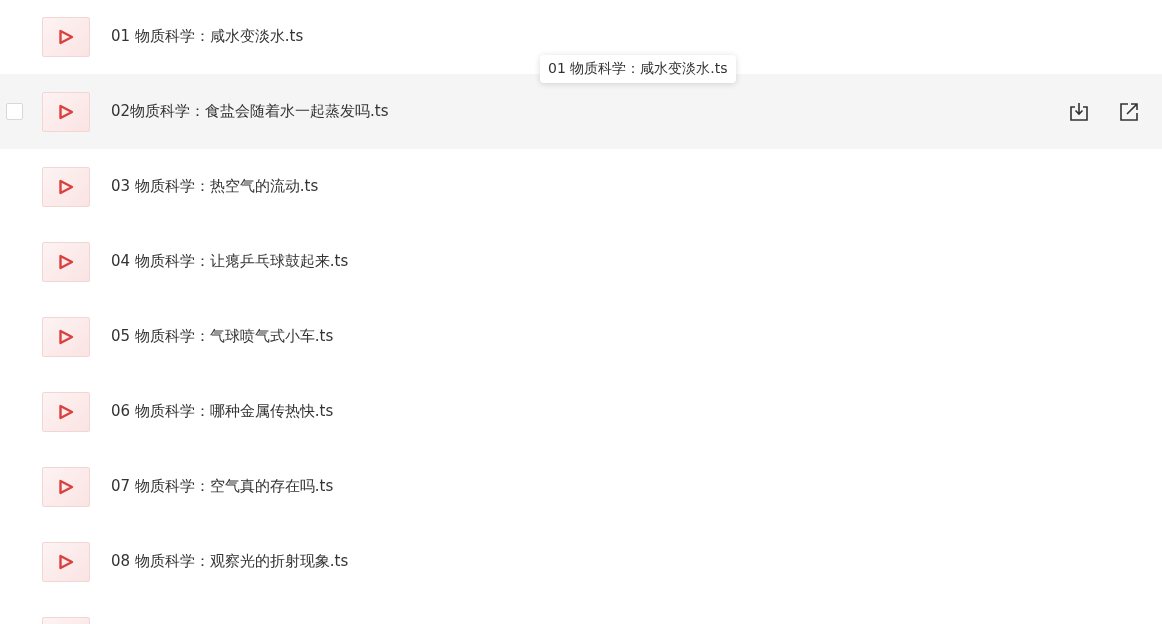 This screenshot has width=1162, height=624. Describe the element at coordinates (638, 69) in the screenshot. I see `tooltip: 01 物质科学：咸水变淡水.ts` at that location.